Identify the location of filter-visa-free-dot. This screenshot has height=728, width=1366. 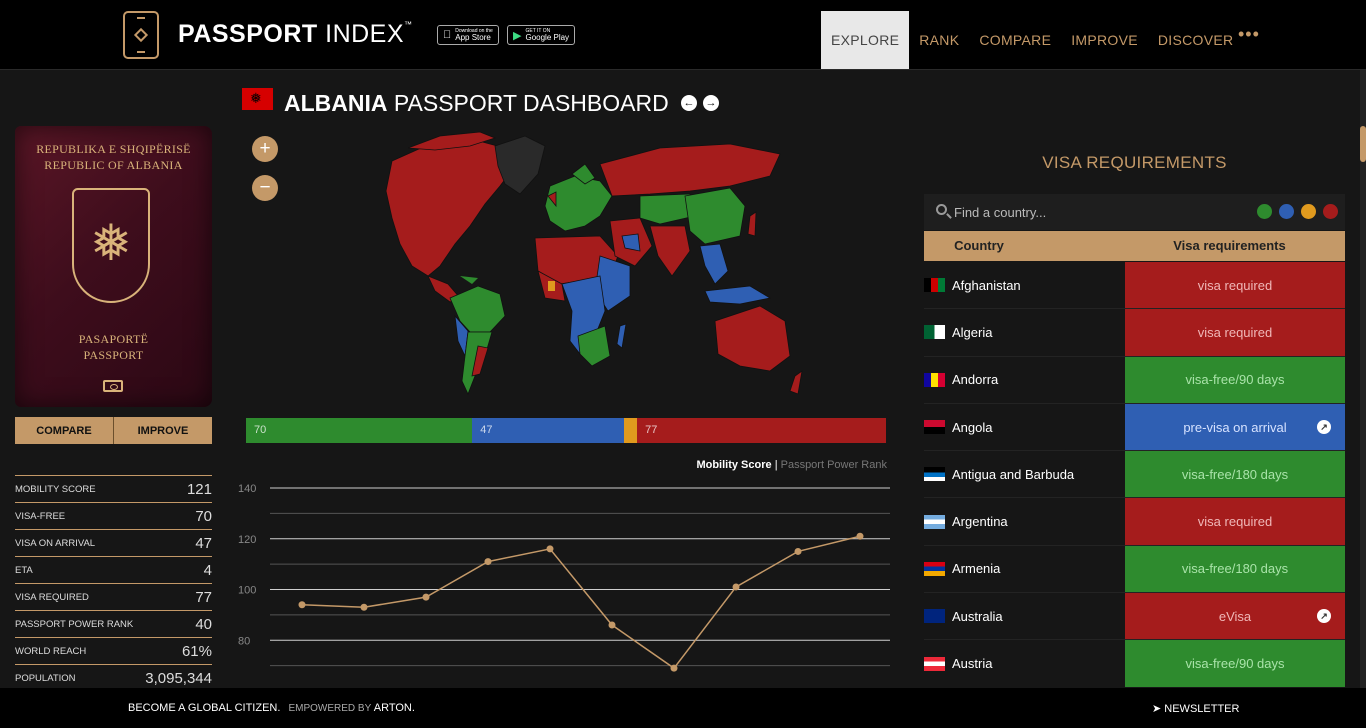
(1264, 211).